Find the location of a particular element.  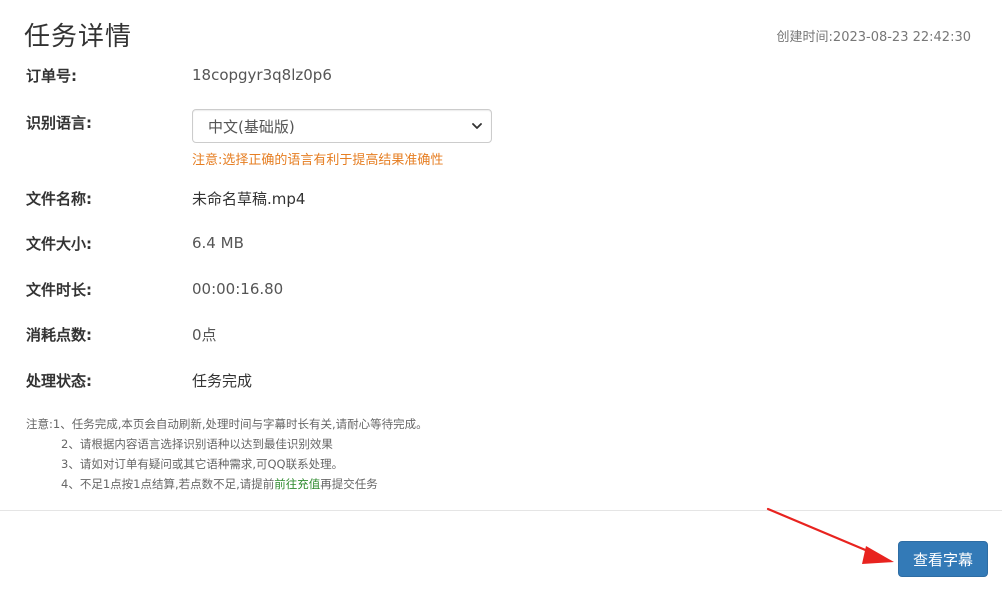

note-line-3: 3、请如对订单有疑问或其它语种需求,可QQ联系处理。 is located at coordinates (202, 464).